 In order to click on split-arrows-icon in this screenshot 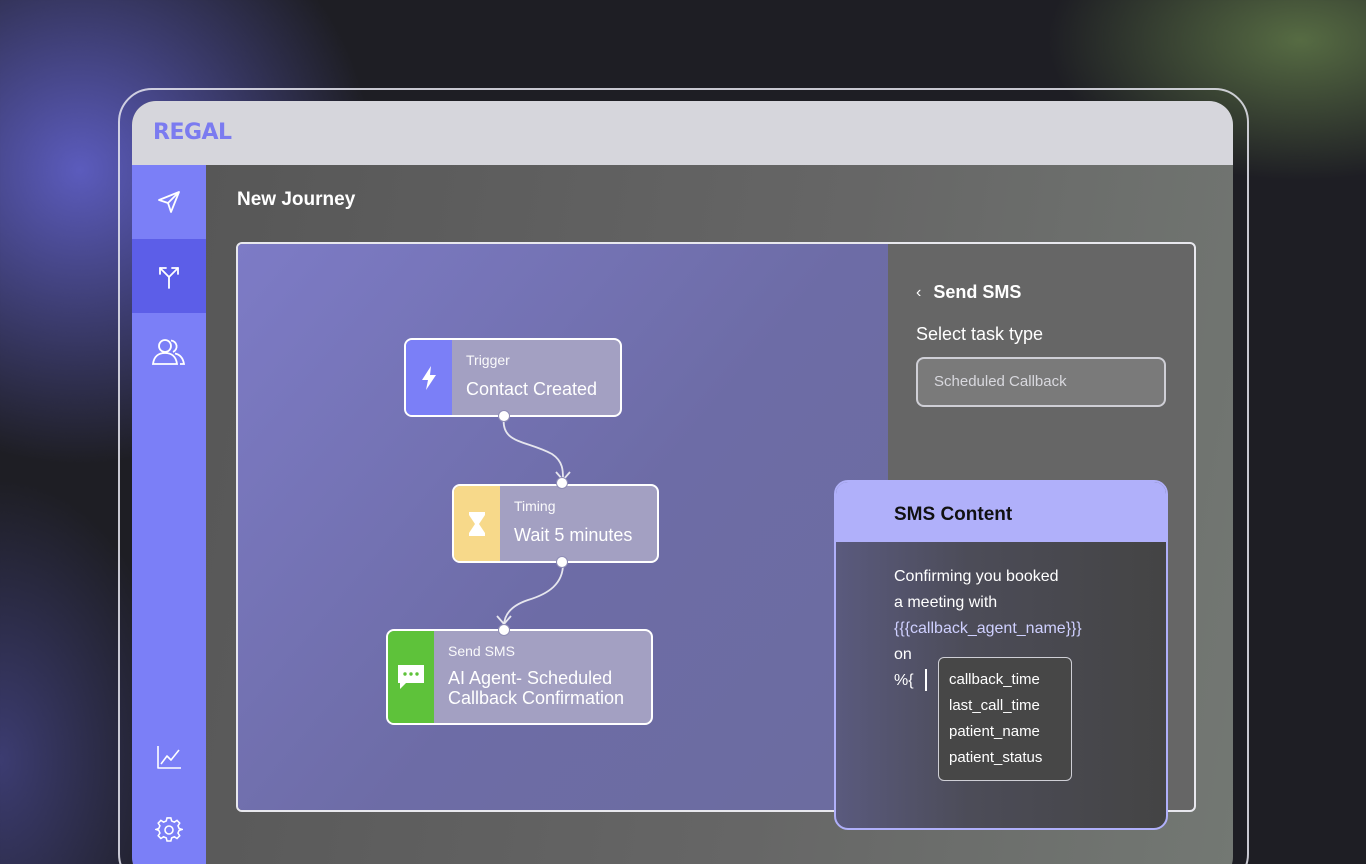, I will do `click(169, 278)`.